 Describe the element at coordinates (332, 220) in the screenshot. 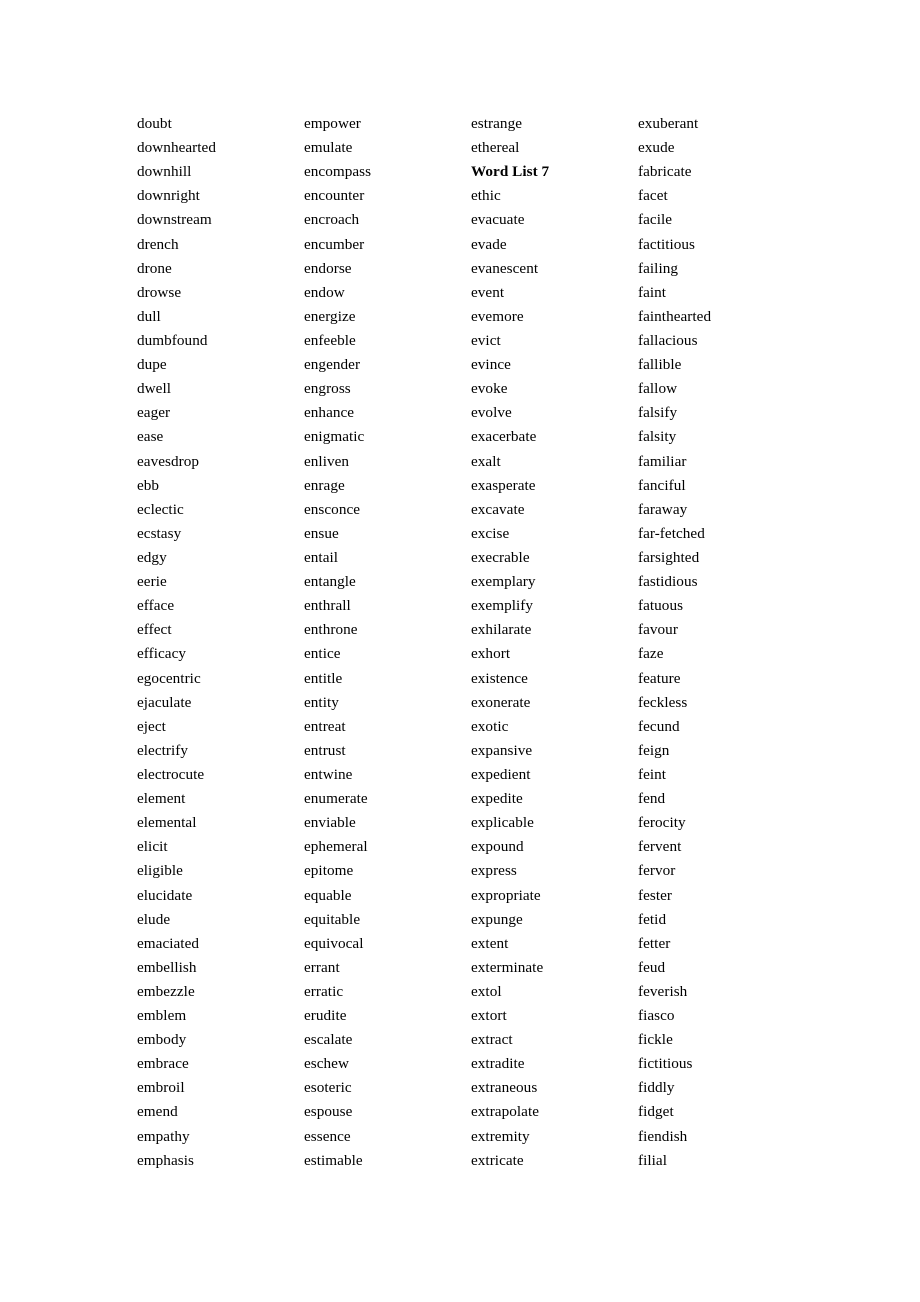

I see `word-entry: encroach` at that location.